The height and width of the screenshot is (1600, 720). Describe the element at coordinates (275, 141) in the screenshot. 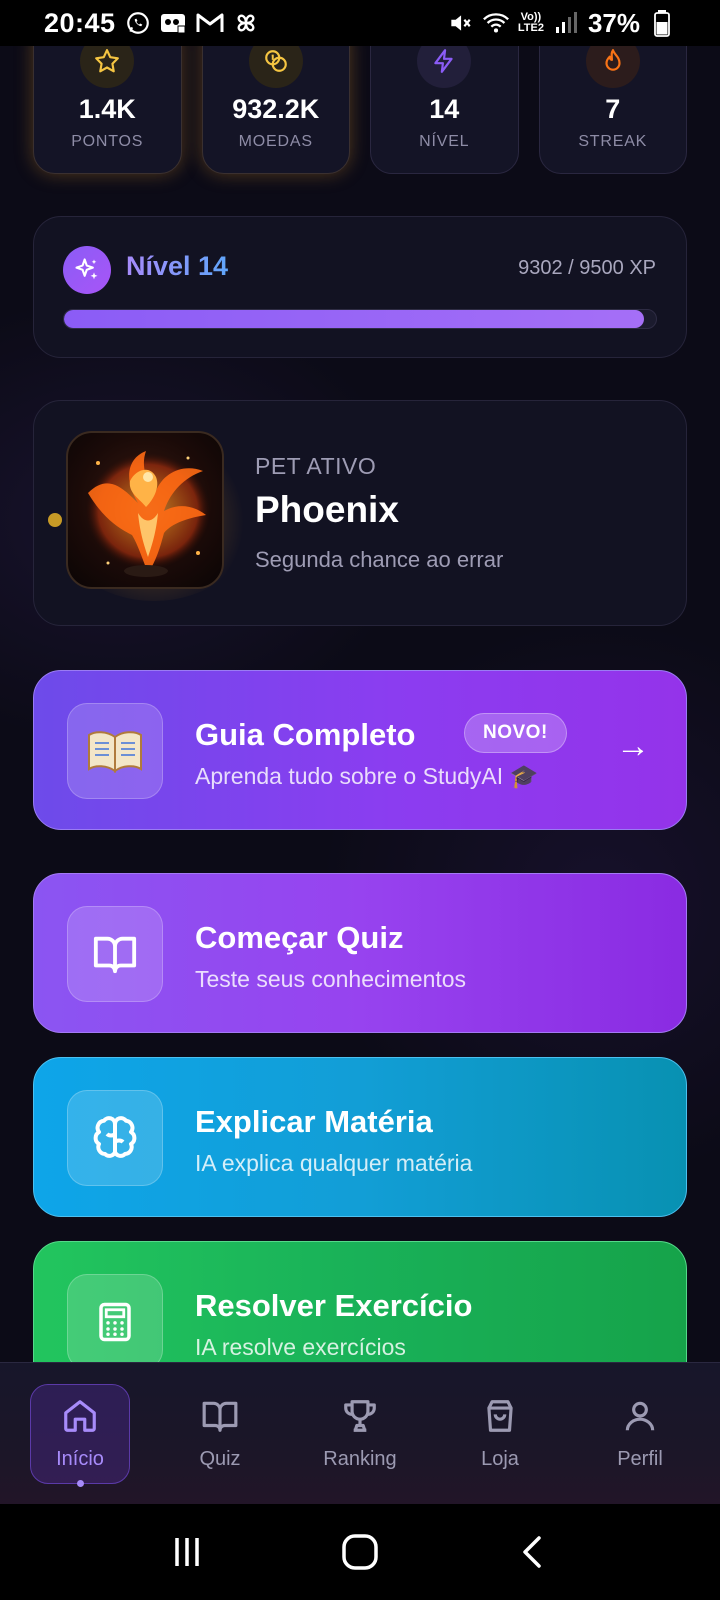

I see `stat-label: MOEDAS` at that location.